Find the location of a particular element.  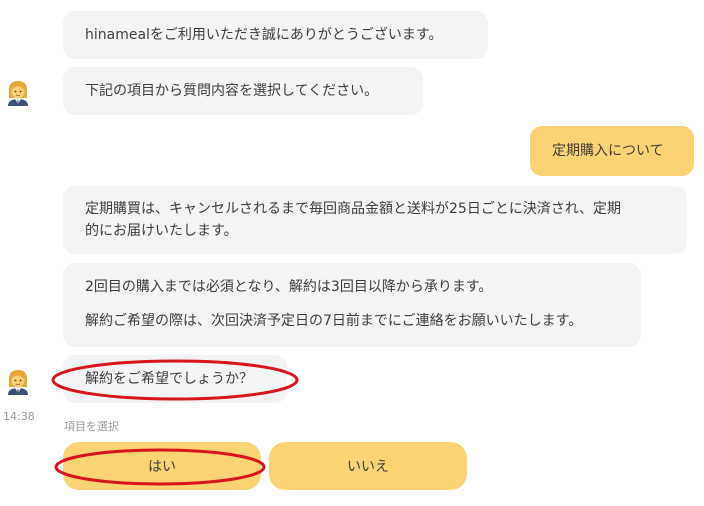

message-text: 解約をご希望でしょうか？ is located at coordinates (169, 379).